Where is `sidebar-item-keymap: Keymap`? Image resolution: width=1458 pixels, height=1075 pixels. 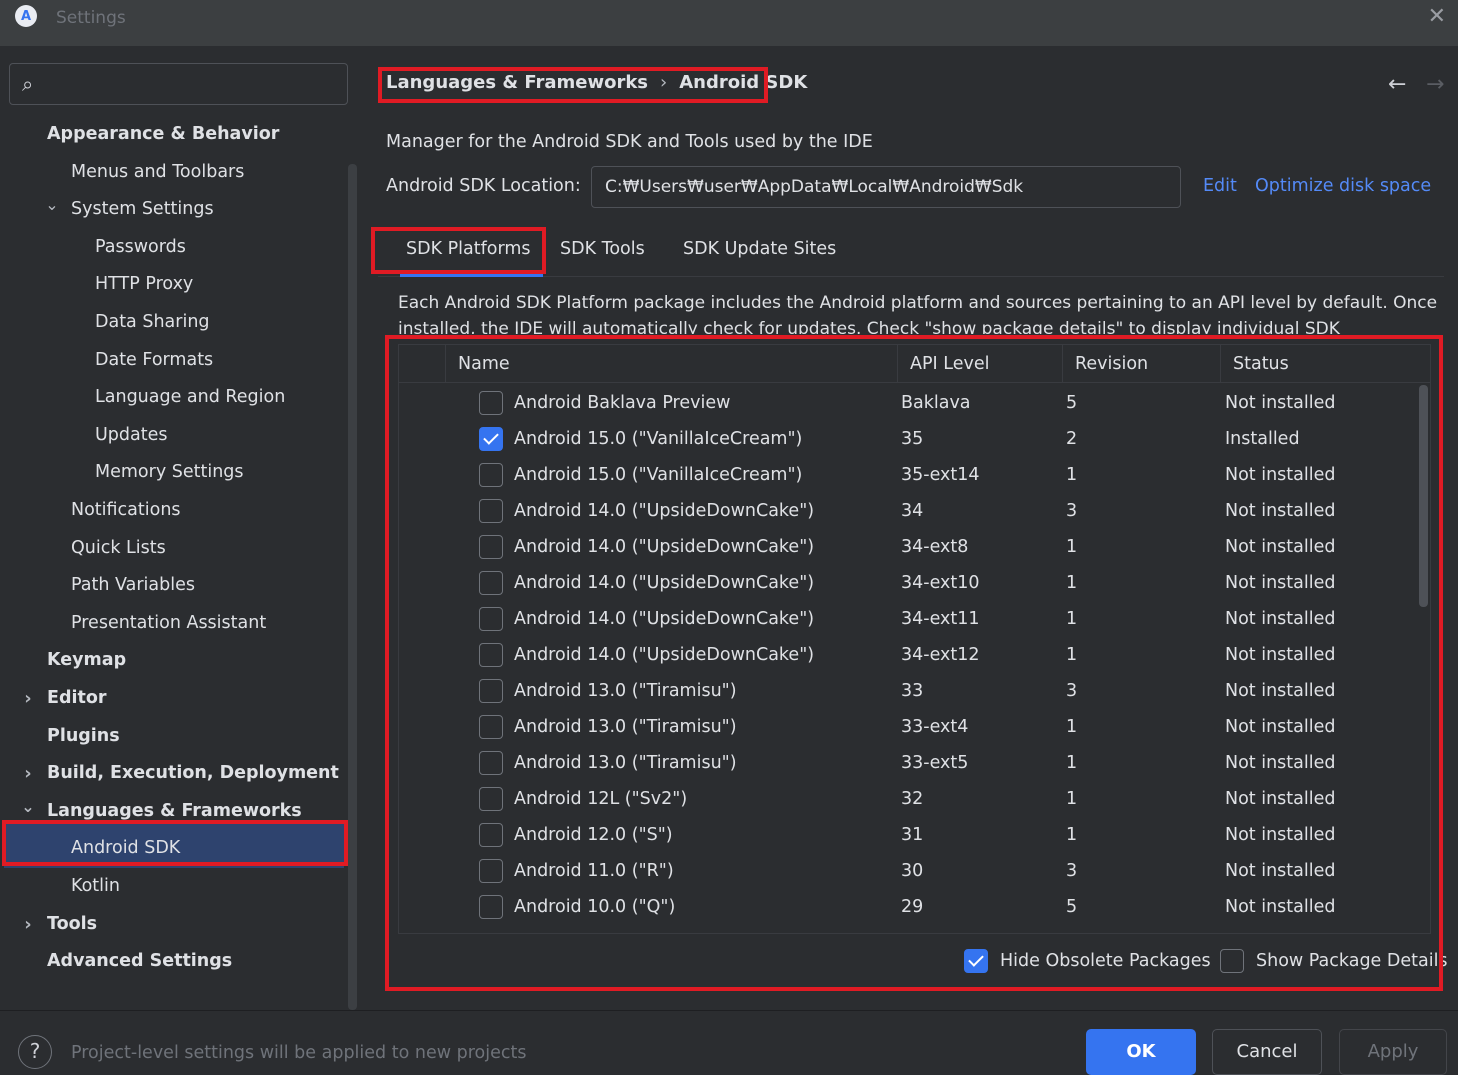 sidebar-item-keymap: Keymap is located at coordinates (173, 660).